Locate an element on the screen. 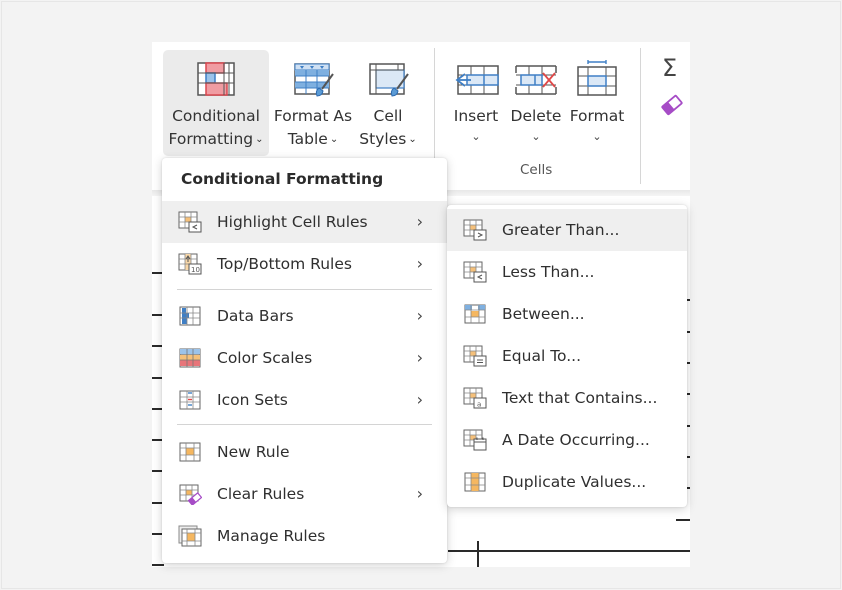 This screenshot has height=590, width=842. menu-item-label: Top/Bottom Rules is located at coordinates (284, 264).